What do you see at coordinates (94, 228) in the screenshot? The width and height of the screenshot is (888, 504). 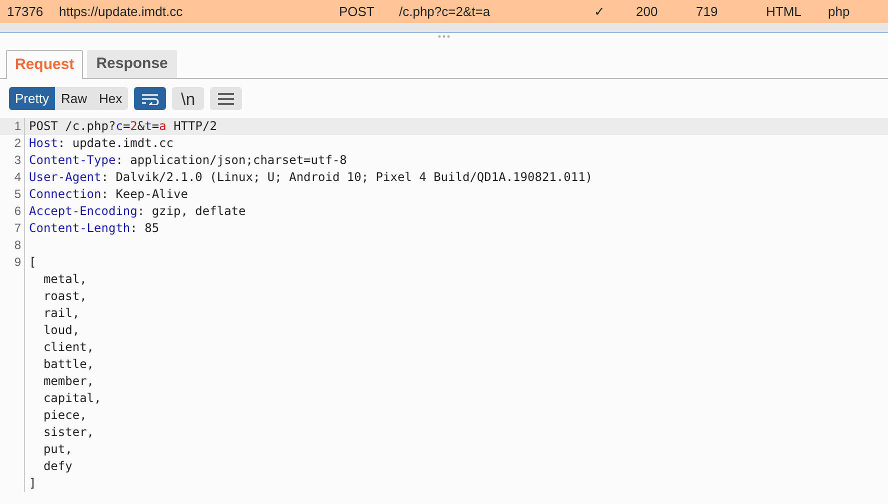 I see `code-line: Content-Length: 85` at bounding box center [94, 228].